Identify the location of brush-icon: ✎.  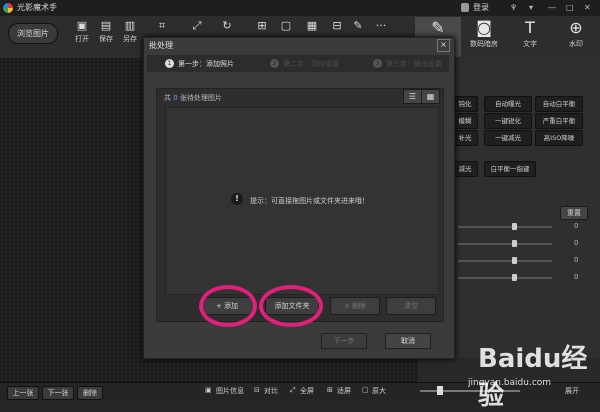
(358, 25).